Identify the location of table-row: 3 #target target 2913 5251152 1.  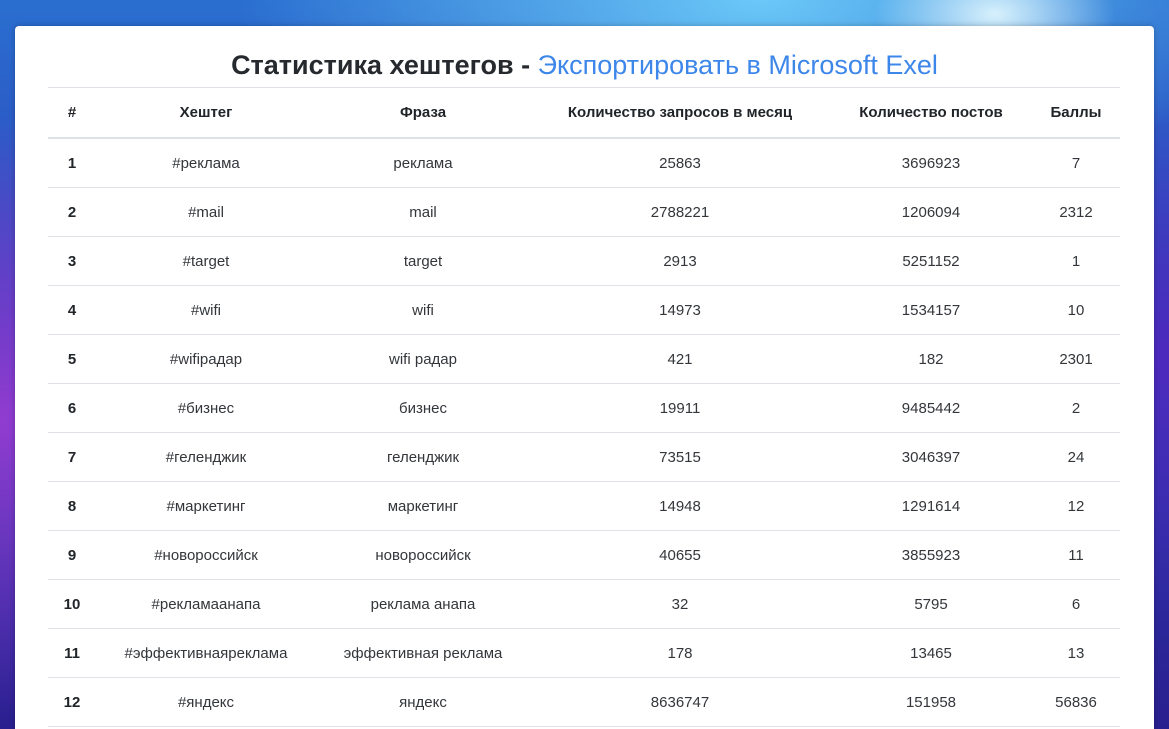
(584, 261).